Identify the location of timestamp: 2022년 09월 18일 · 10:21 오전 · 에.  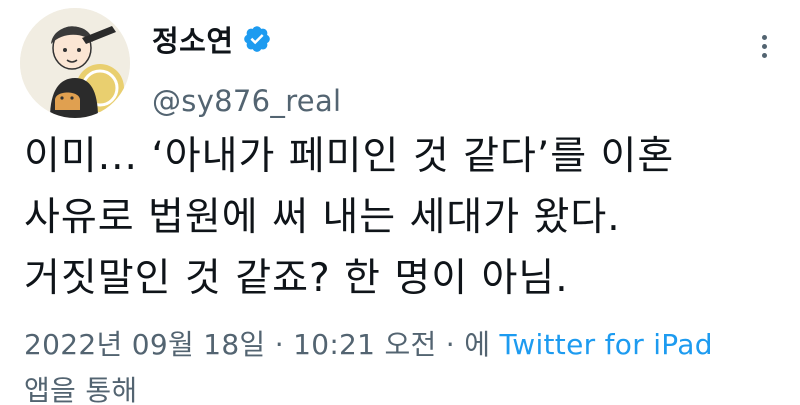
(257, 344).